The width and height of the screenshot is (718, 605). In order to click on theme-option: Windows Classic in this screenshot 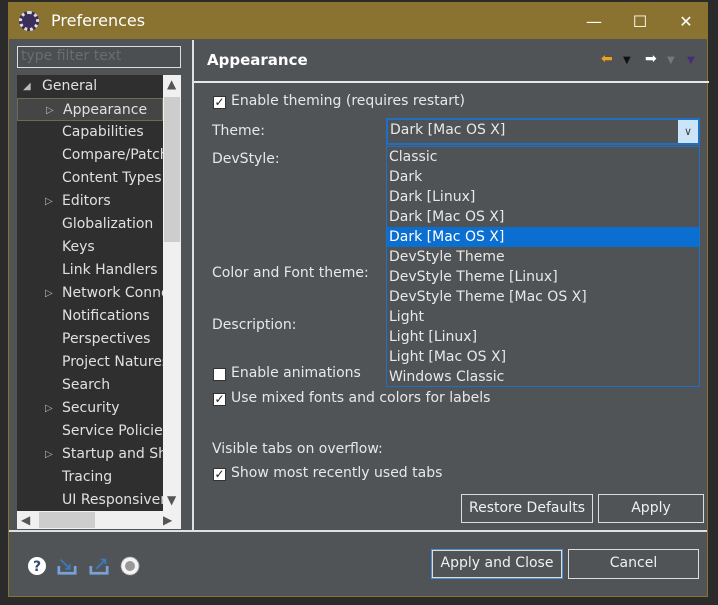, I will do `click(543, 377)`.